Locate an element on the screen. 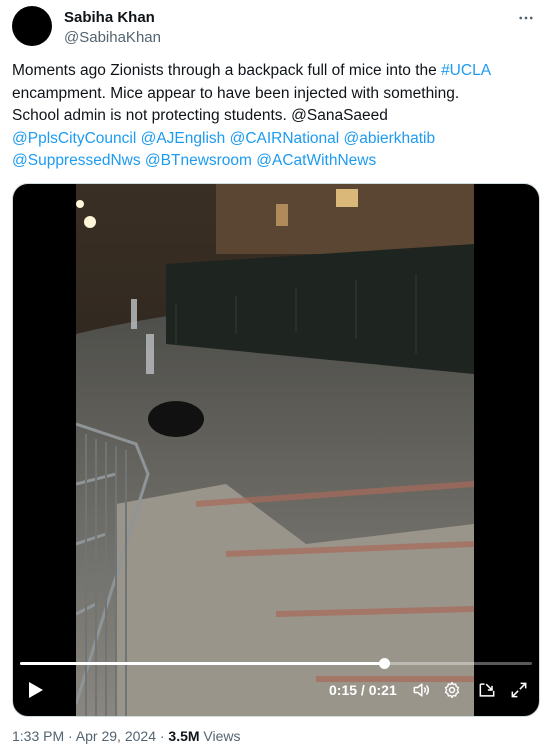 This screenshot has width=552, height=750. gear-icon is located at coordinates (452, 690).